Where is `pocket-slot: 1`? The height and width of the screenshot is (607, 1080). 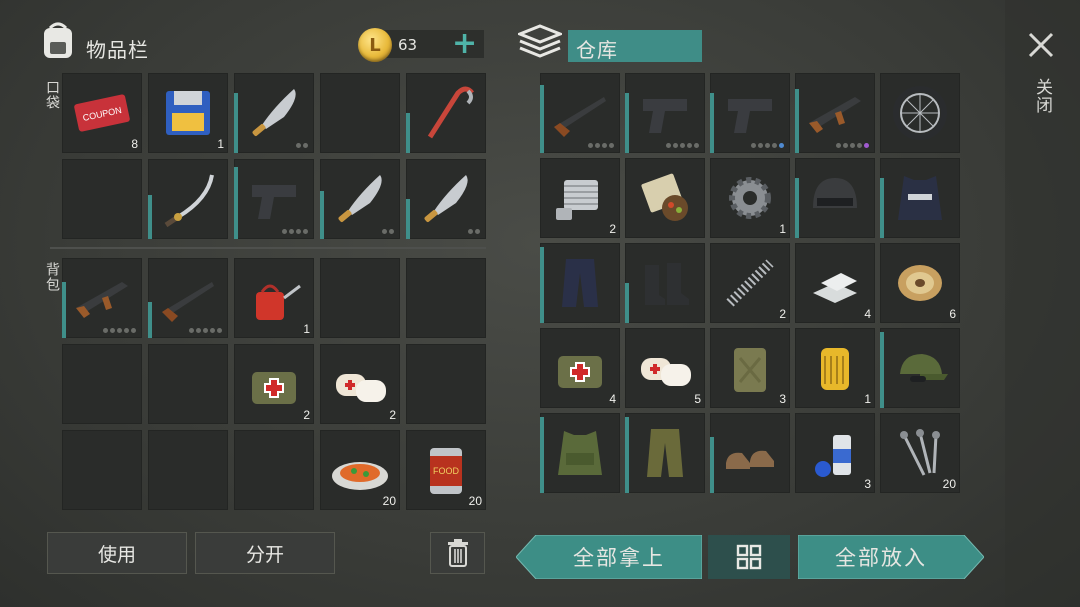 pocket-slot: 1 is located at coordinates (188, 113).